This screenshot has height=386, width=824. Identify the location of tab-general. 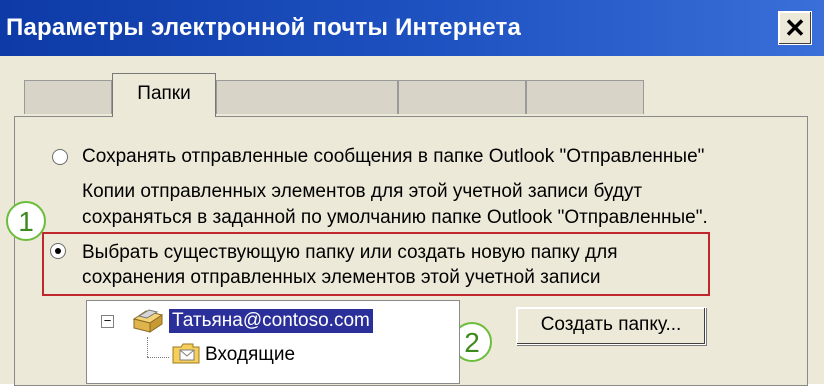
(68, 97).